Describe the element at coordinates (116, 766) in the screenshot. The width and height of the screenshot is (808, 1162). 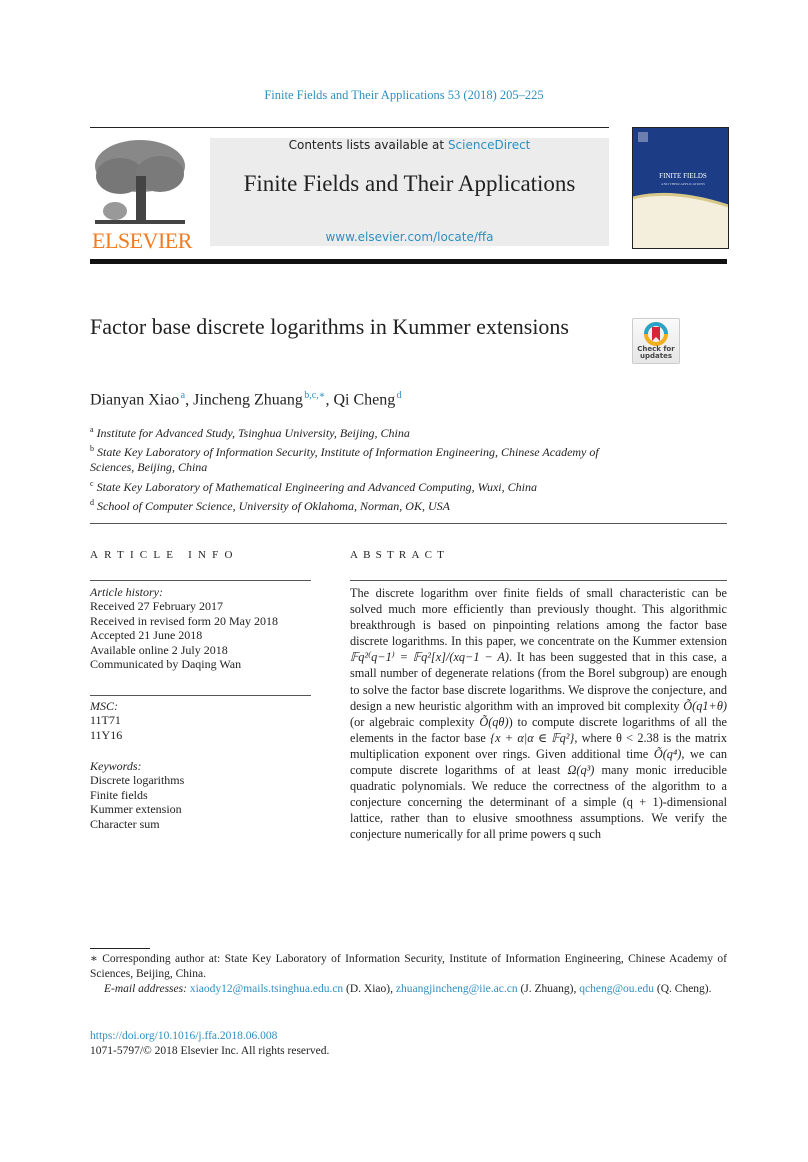
I see `keywords-label: Keywords:` at that location.